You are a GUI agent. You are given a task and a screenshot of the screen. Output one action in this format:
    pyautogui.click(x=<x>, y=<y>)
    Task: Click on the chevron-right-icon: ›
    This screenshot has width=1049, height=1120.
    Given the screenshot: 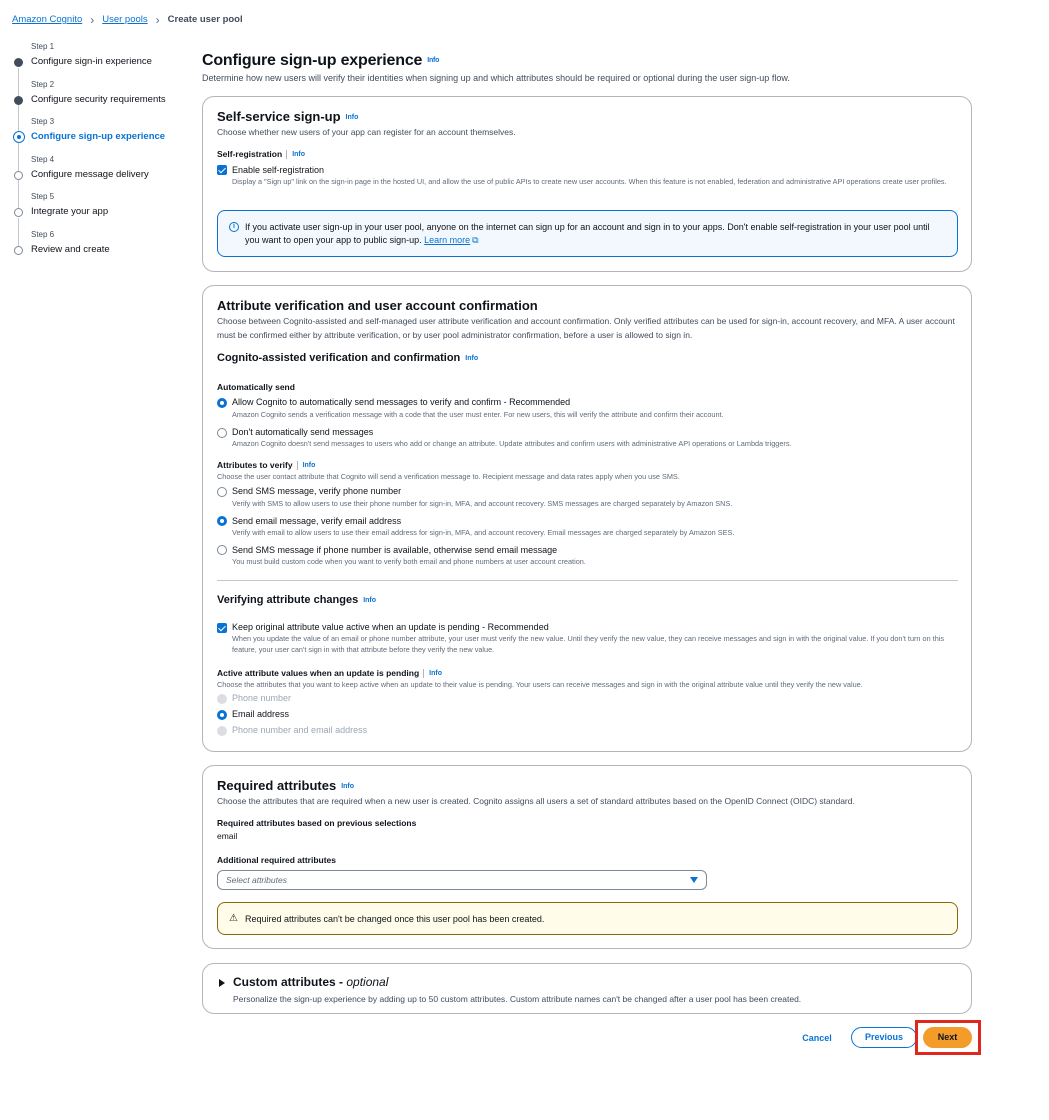 What is the action you would take?
    pyautogui.click(x=157, y=19)
    